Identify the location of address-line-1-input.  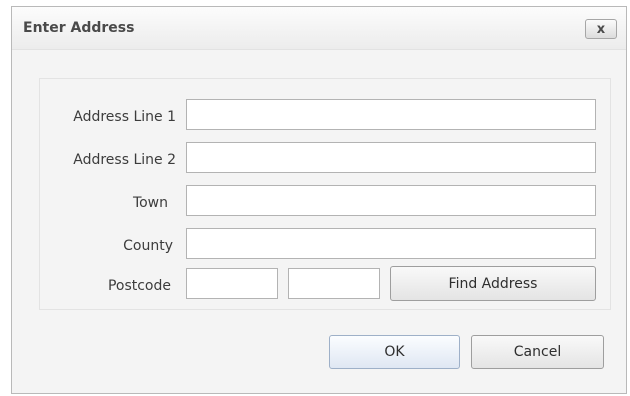
(391, 114).